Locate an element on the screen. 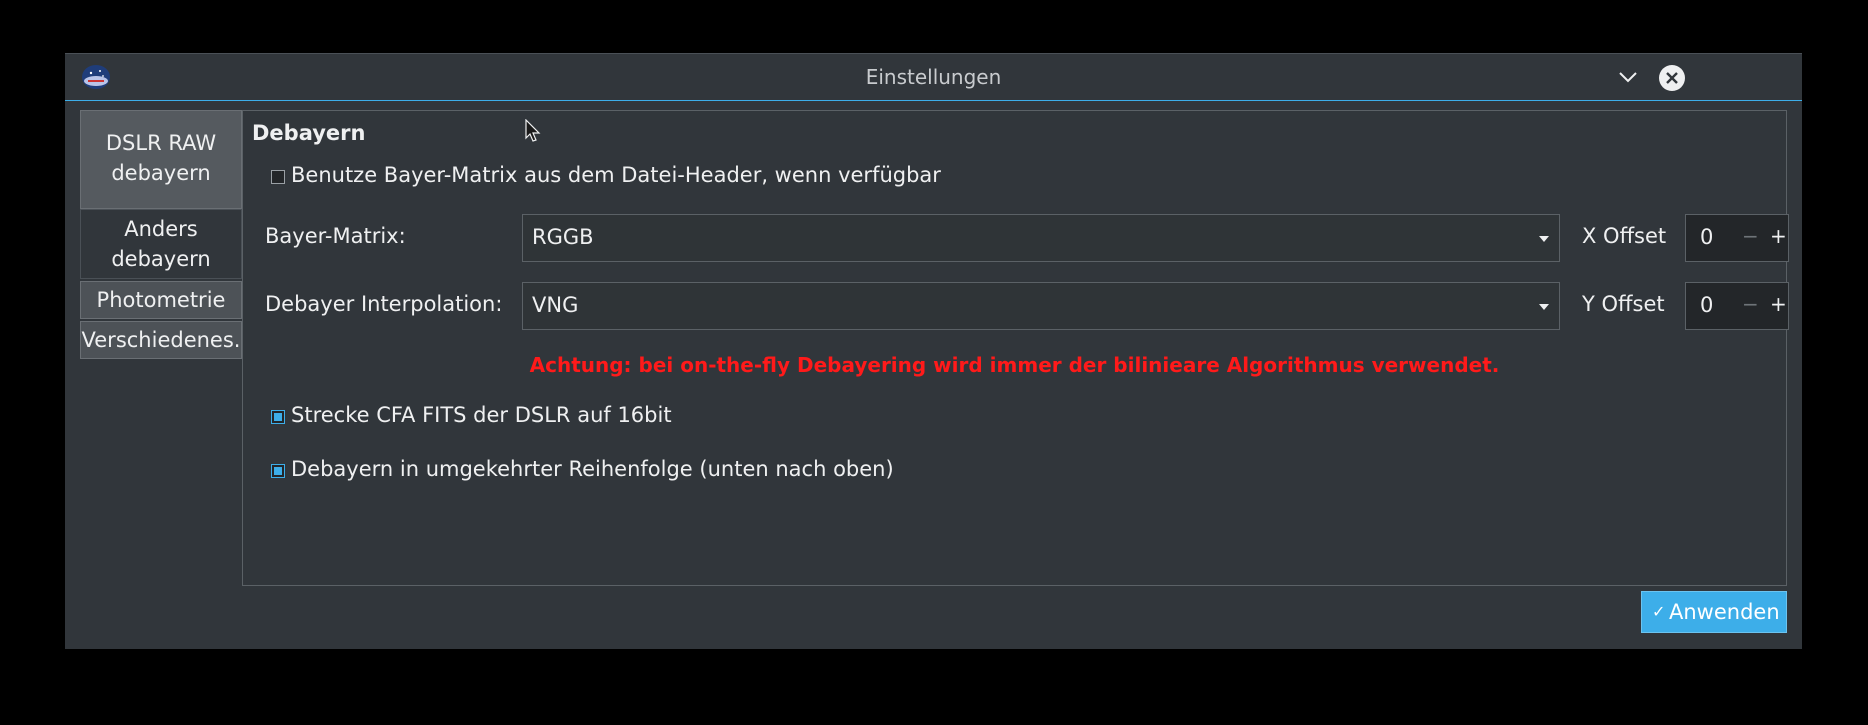  title-bar: Einstellungen is located at coordinates (933, 77).